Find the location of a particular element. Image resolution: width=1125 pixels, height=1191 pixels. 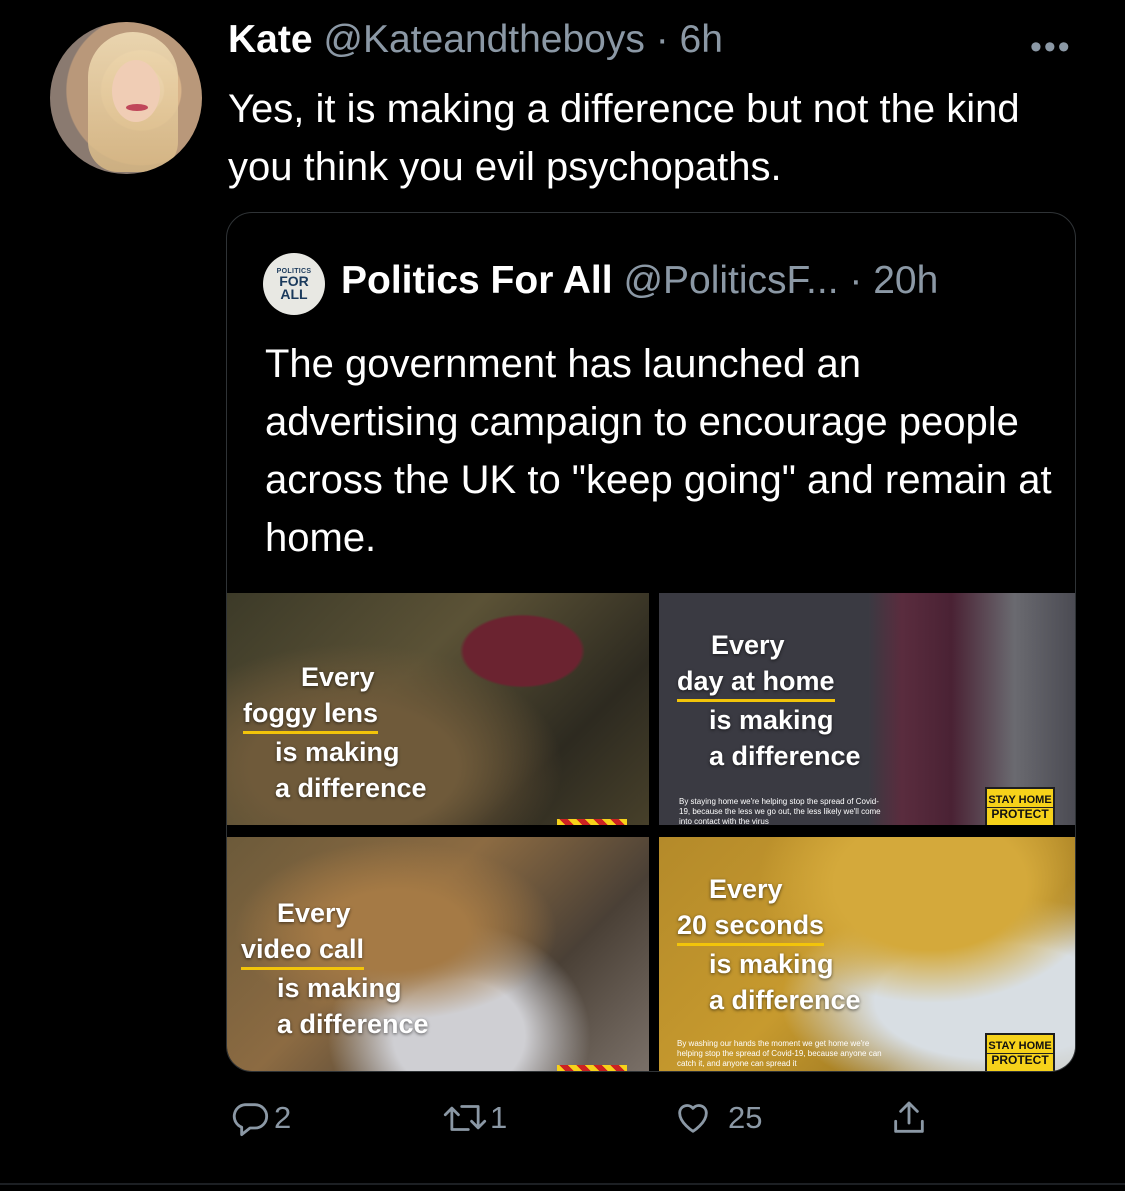

reply-button: 2 is located at coordinates (260, 1118).